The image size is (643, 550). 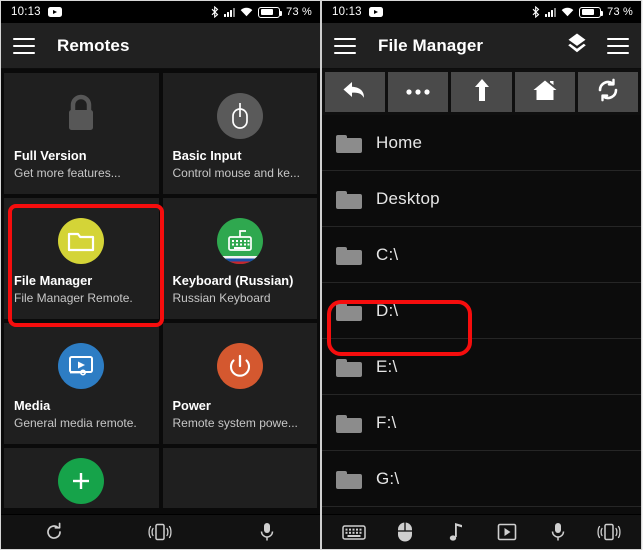 What do you see at coordinates (481, 143) in the screenshot?
I see `list-item: Home` at bounding box center [481, 143].